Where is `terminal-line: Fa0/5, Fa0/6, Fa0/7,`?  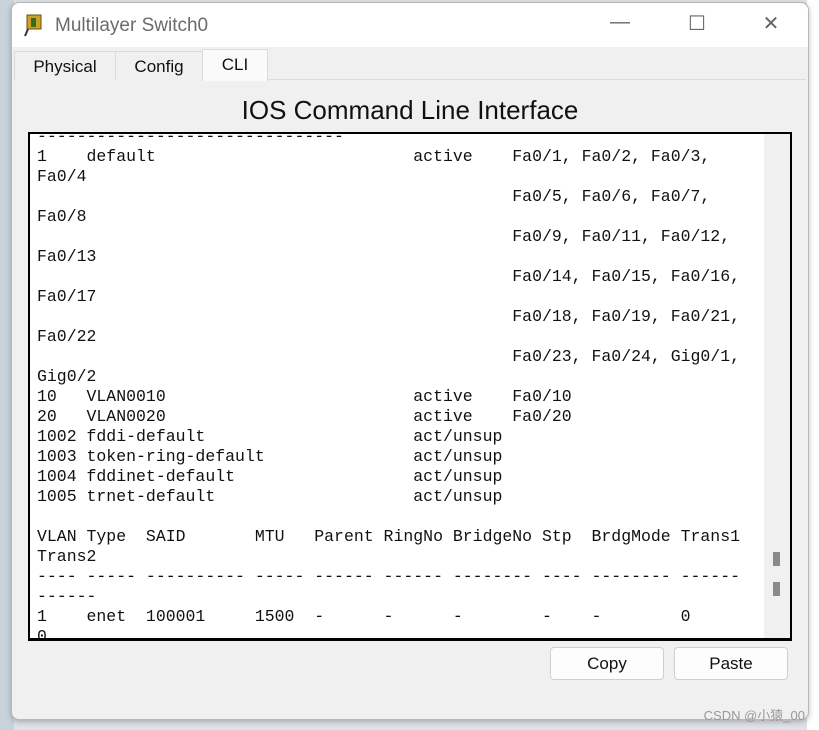 terminal-line: Fa0/5, Fa0/6, Fa0/7, is located at coordinates (374, 196).